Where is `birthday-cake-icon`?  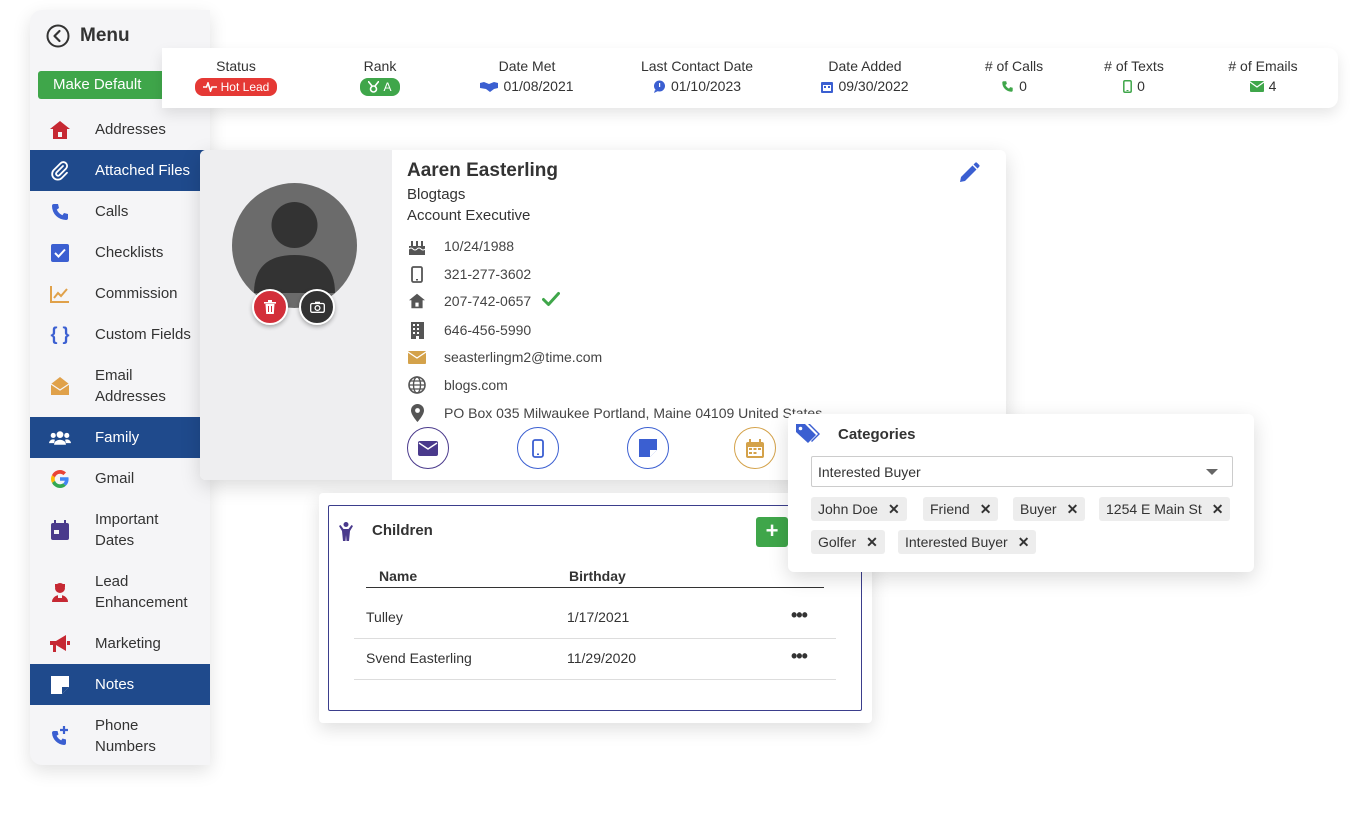
birthday-cake-icon is located at coordinates (417, 246).